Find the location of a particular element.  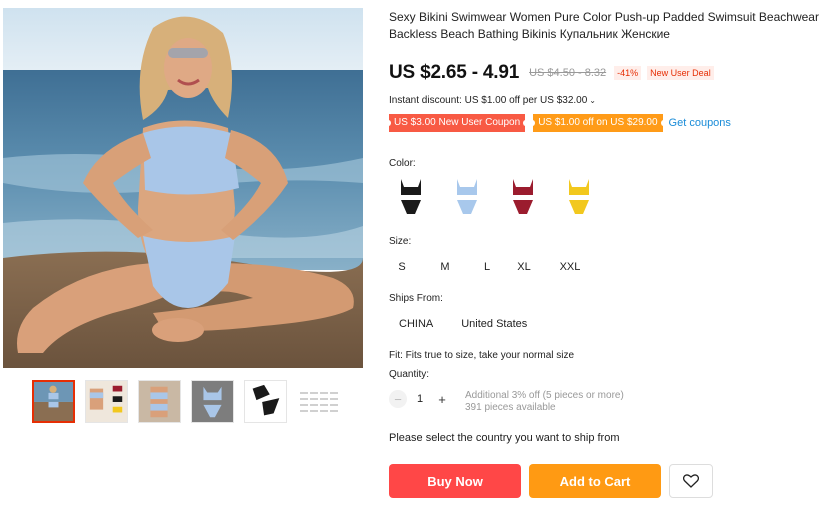

grid-icon is located at coordinates (318, 401).